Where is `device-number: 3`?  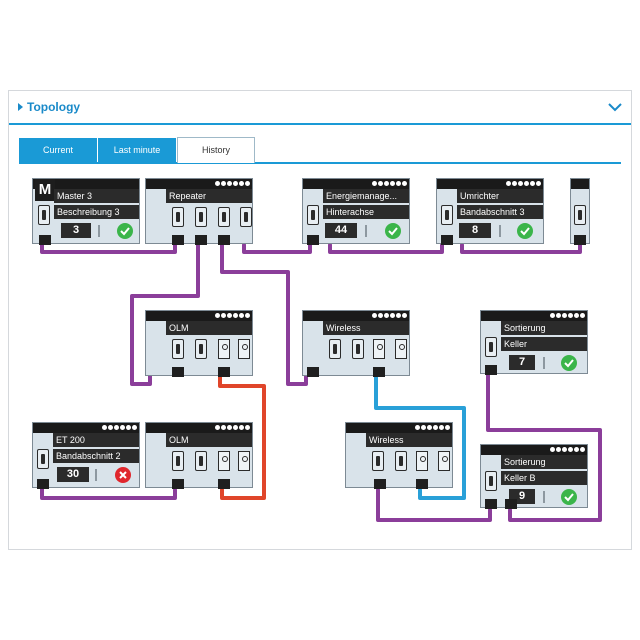 device-number: 3 is located at coordinates (76, 230).